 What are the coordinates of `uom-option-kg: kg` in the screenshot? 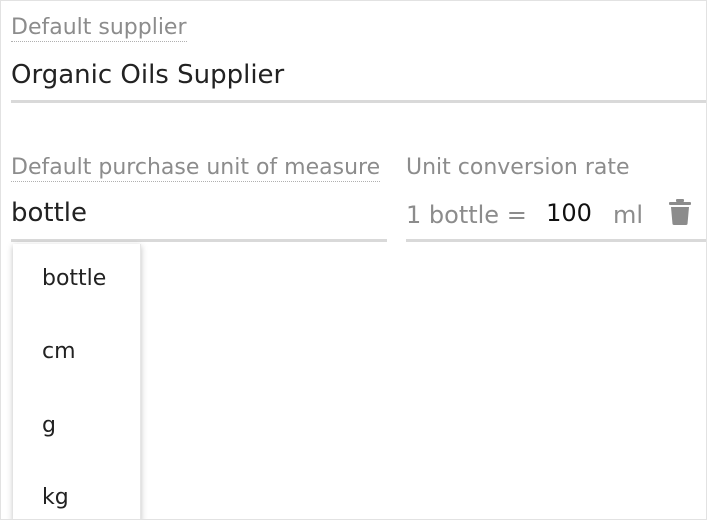 It's located at (55, 498).